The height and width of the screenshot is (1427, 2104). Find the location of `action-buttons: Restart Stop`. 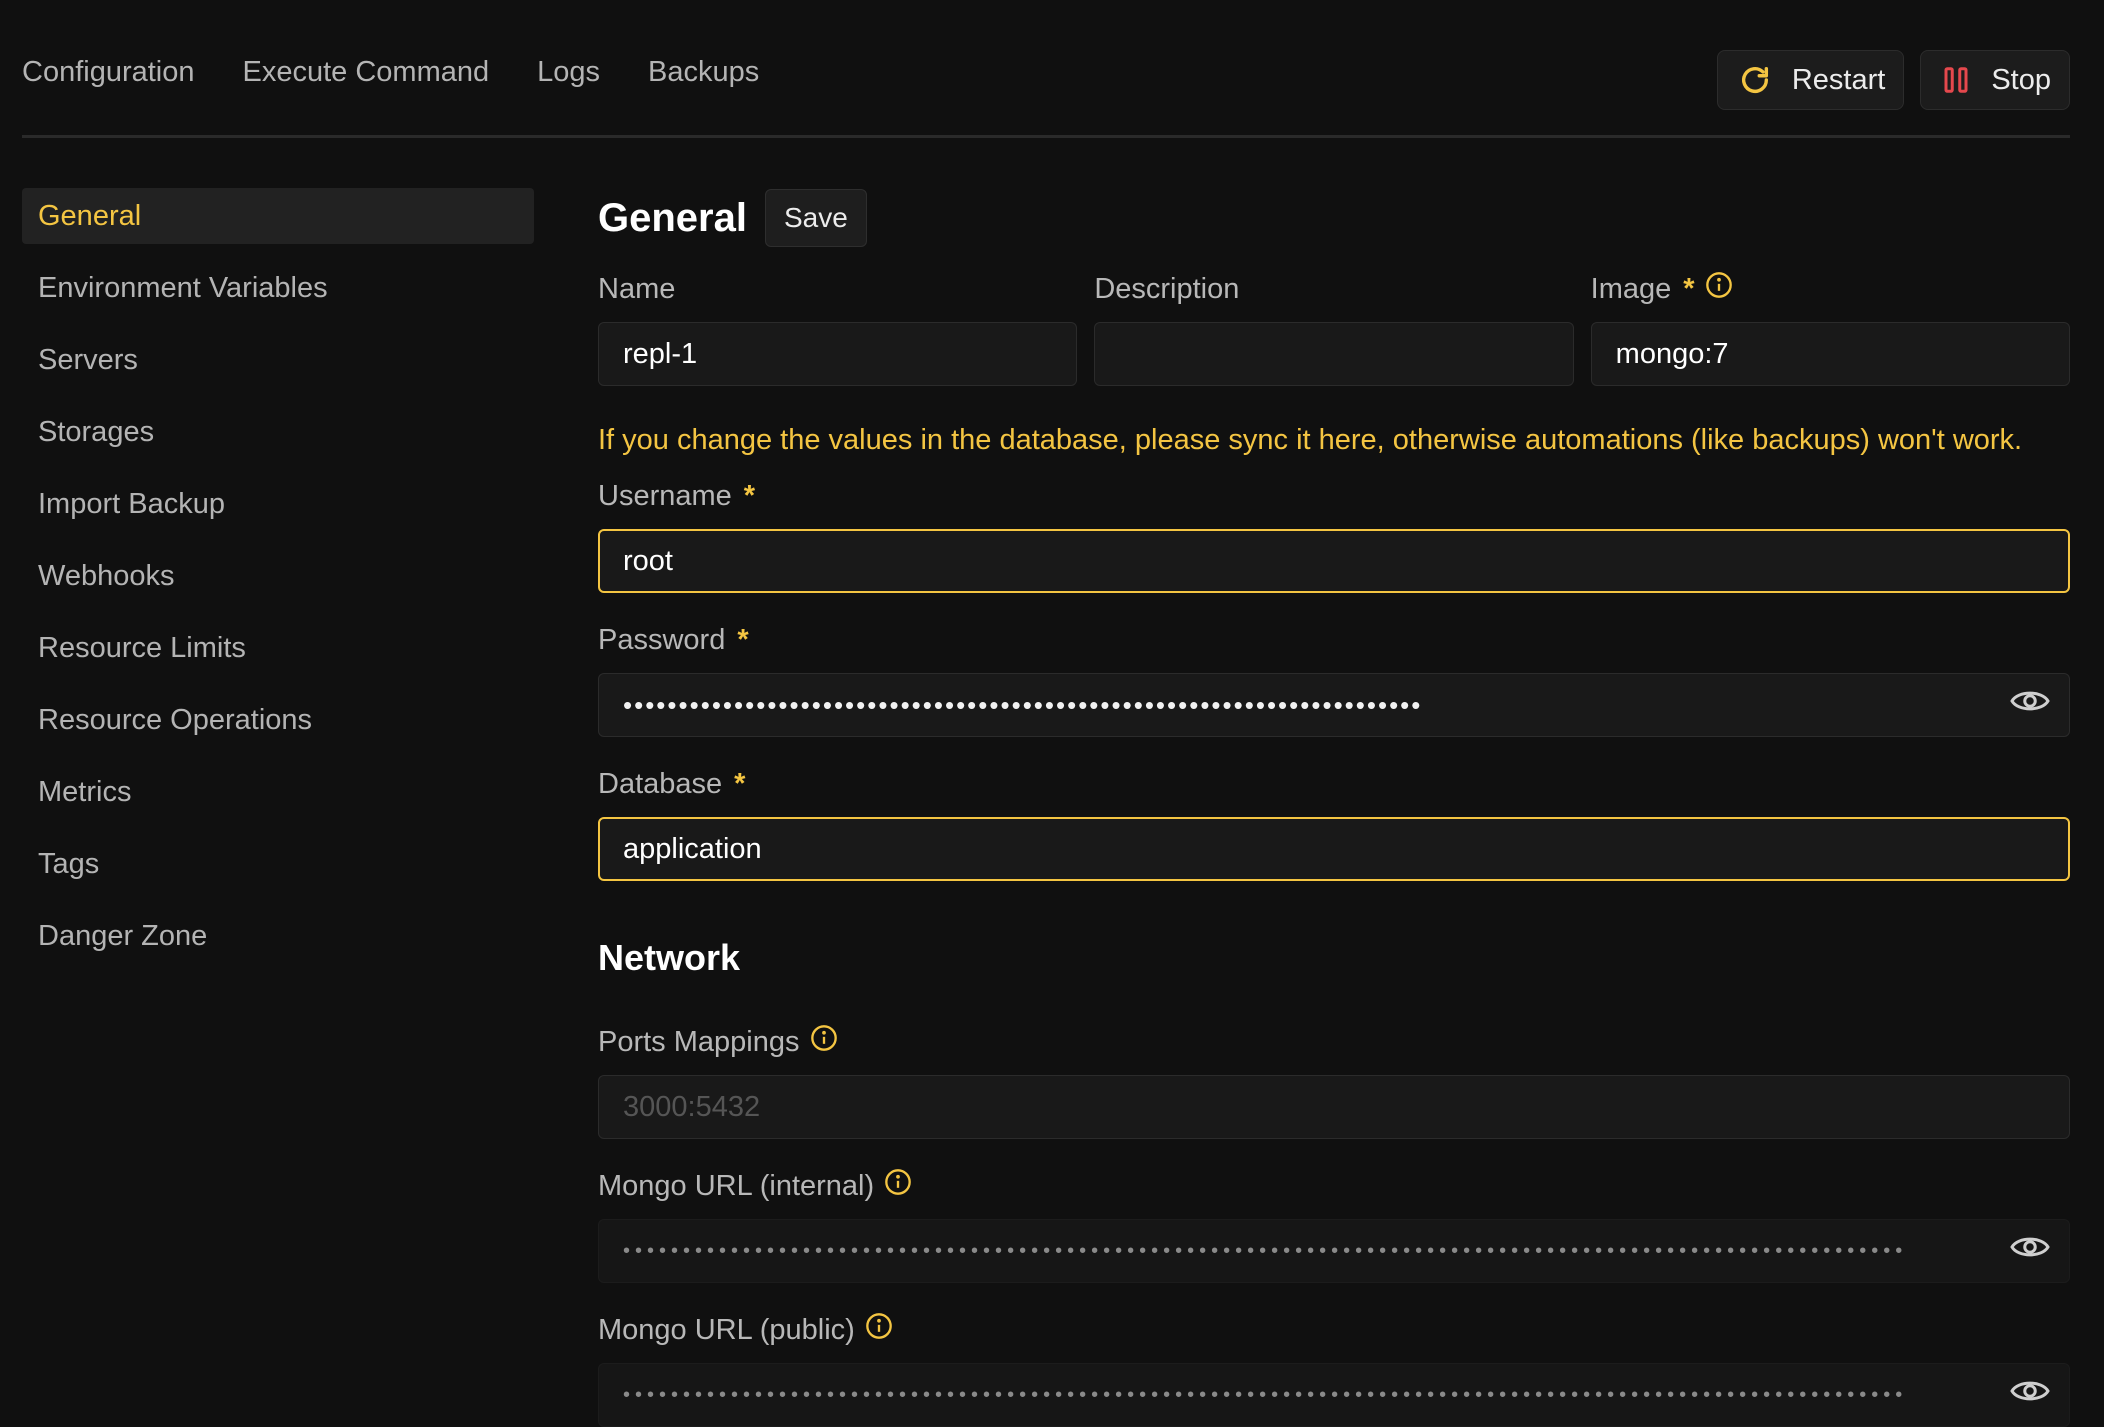

action-buttons: Restart Stop is located at coordinates (1893, 80).